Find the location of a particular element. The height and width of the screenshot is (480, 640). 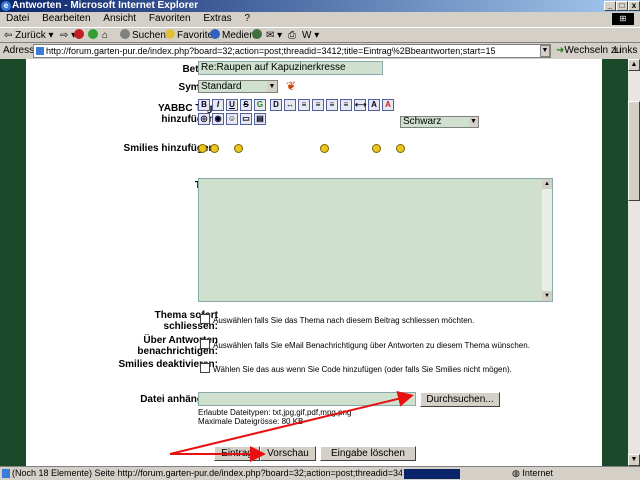

wink-smiley-icon is located at coordinates (214, 148).